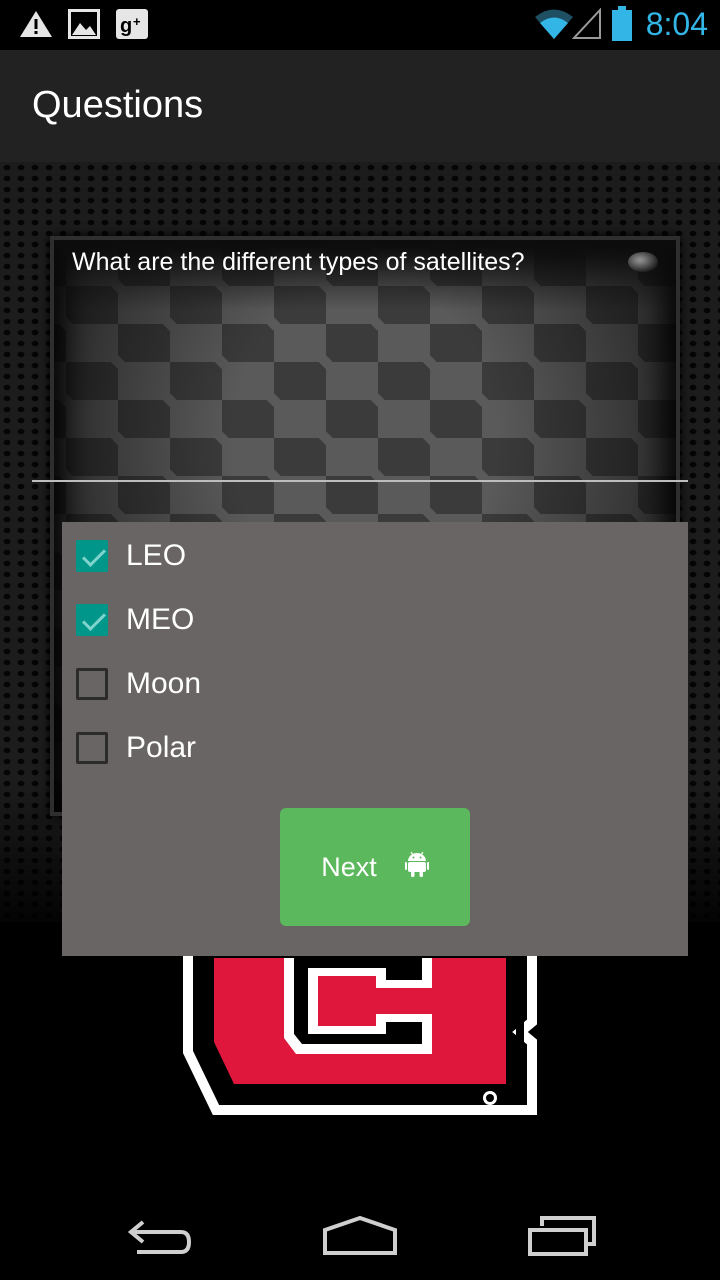 This screenshot has width=720, height=1280. I want to click on warning-icon, so click(36, 26).